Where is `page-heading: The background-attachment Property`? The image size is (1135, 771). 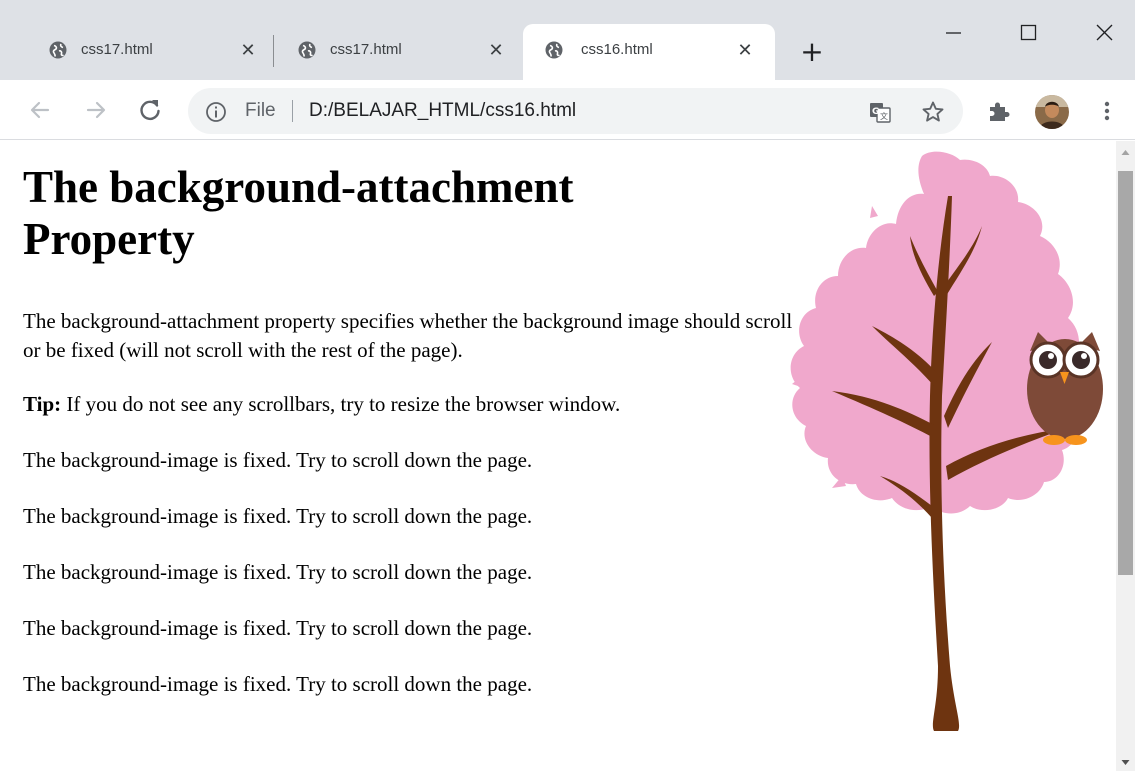
page-heading: The background-attachment Property is located at coordinates (298, 213).